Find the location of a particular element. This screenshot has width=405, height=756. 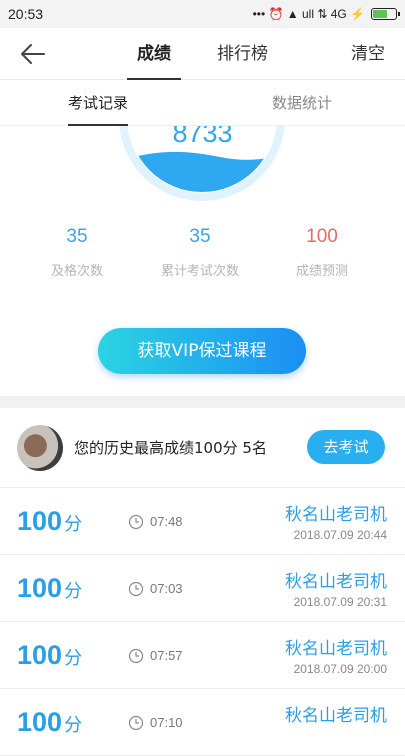

status-icons: ••• ⏰ ▲ ull ⇅ 4G ⚡ is located at coordinates (326, 14).